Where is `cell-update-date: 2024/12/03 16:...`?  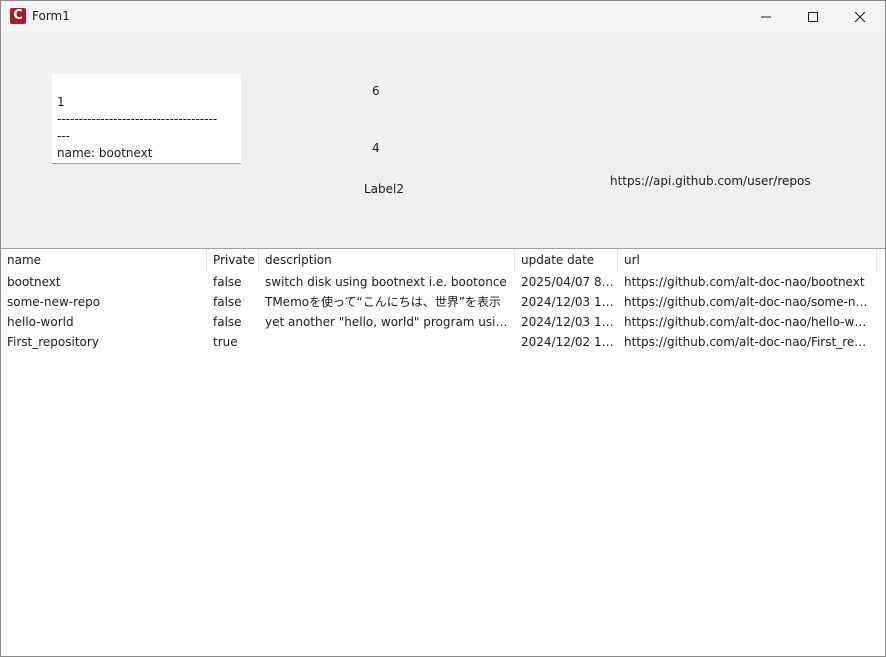 cell-update-date: 2024/12/03 16:... is located at coordinates (569, 302).